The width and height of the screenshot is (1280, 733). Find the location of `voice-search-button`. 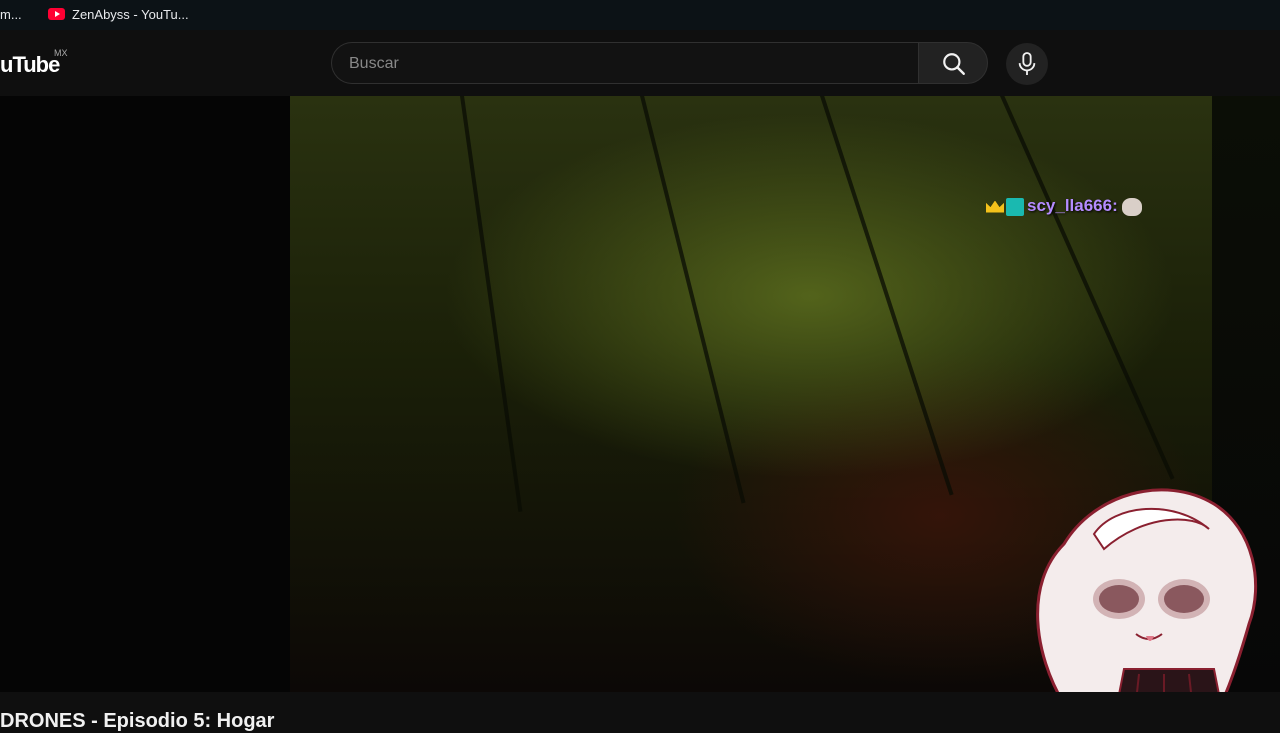

voice-search-button is located at coordinates (1027, 64).